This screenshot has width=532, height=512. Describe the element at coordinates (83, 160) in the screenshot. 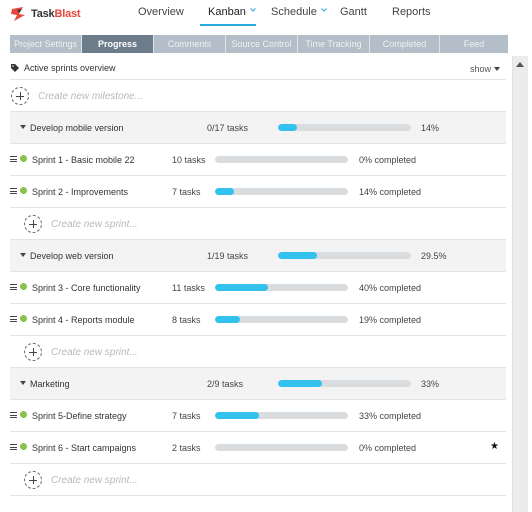

I see `sprint-name: Sprint 1 - Basic mobile 22` at that location.